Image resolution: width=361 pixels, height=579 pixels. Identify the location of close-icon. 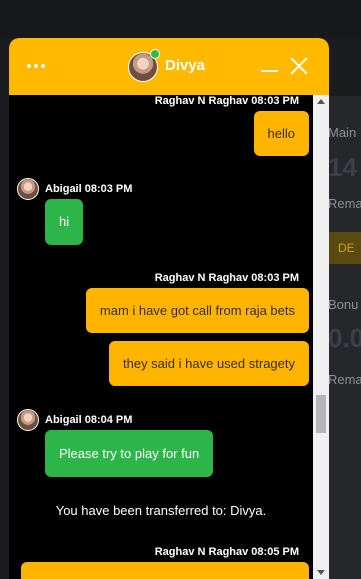
(299, 66).